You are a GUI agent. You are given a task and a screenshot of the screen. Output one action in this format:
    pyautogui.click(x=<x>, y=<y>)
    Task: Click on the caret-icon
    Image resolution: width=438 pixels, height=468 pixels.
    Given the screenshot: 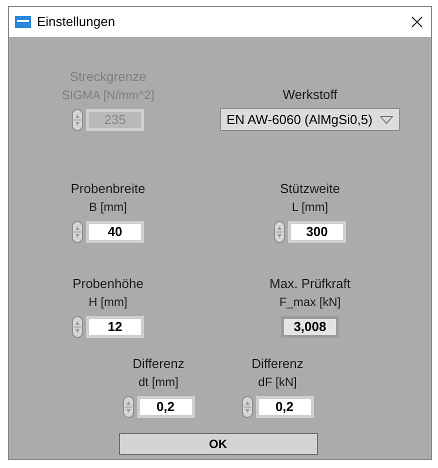 What is the action you would take?
    pyautogui.click(x=387, y=120)
    